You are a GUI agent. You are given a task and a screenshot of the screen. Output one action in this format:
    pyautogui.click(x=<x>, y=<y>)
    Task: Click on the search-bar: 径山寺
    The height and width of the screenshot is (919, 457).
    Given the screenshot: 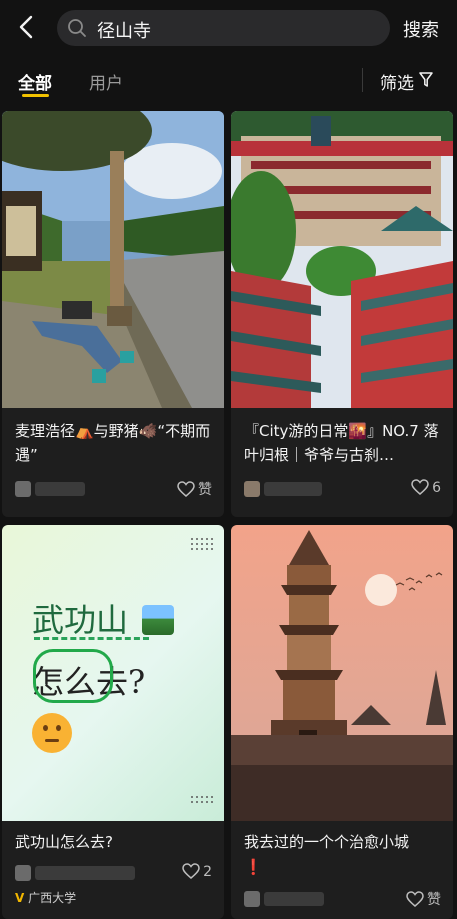 What is the action you would take?
    pyautogui.click(x=223, y=28)
    